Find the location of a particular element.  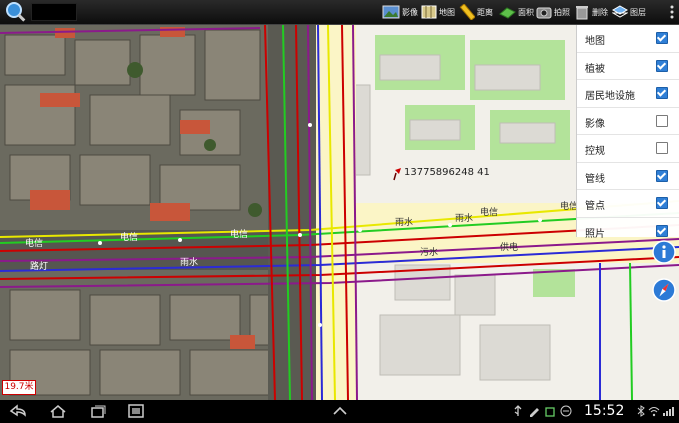

camera-icon is located at coordinates (544, 13).